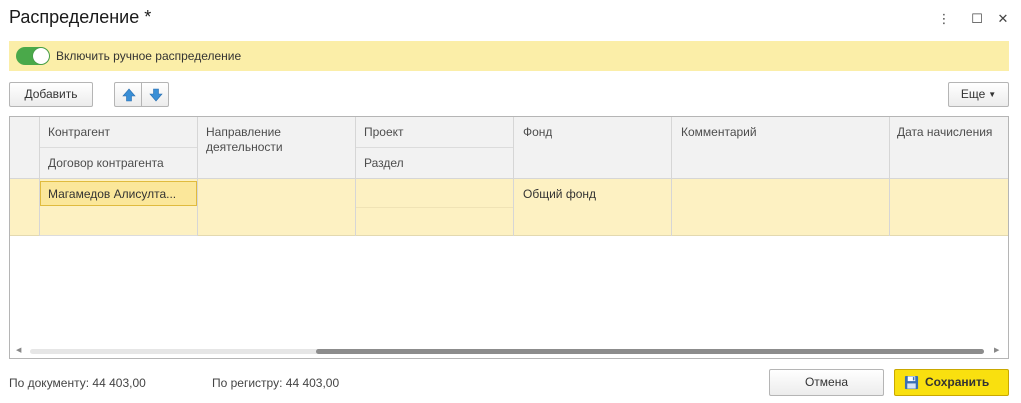 This screenshot has height=403, width=1021. I want to click on maximize-icon: ☐, so click(977, 19).